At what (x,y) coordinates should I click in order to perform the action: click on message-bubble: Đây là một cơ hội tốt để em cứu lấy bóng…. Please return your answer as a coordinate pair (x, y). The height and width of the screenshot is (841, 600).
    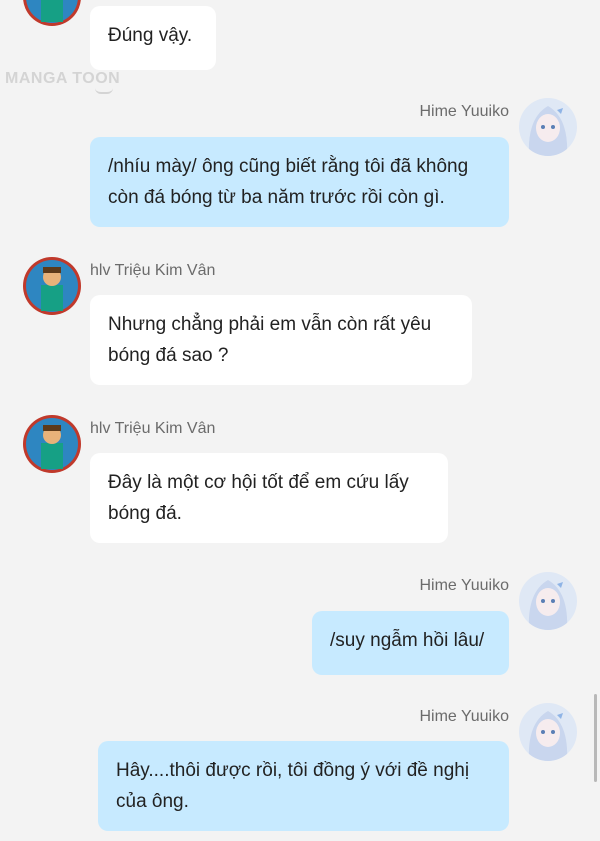
    Looking at the image, I should click on (269, 498).